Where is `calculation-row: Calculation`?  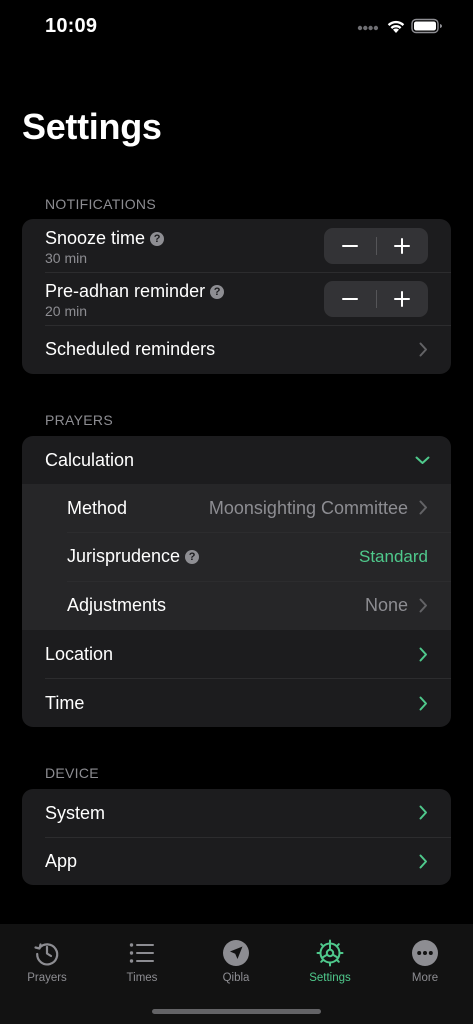 calculation-row: Calculation is located at coordinates (236, 460).